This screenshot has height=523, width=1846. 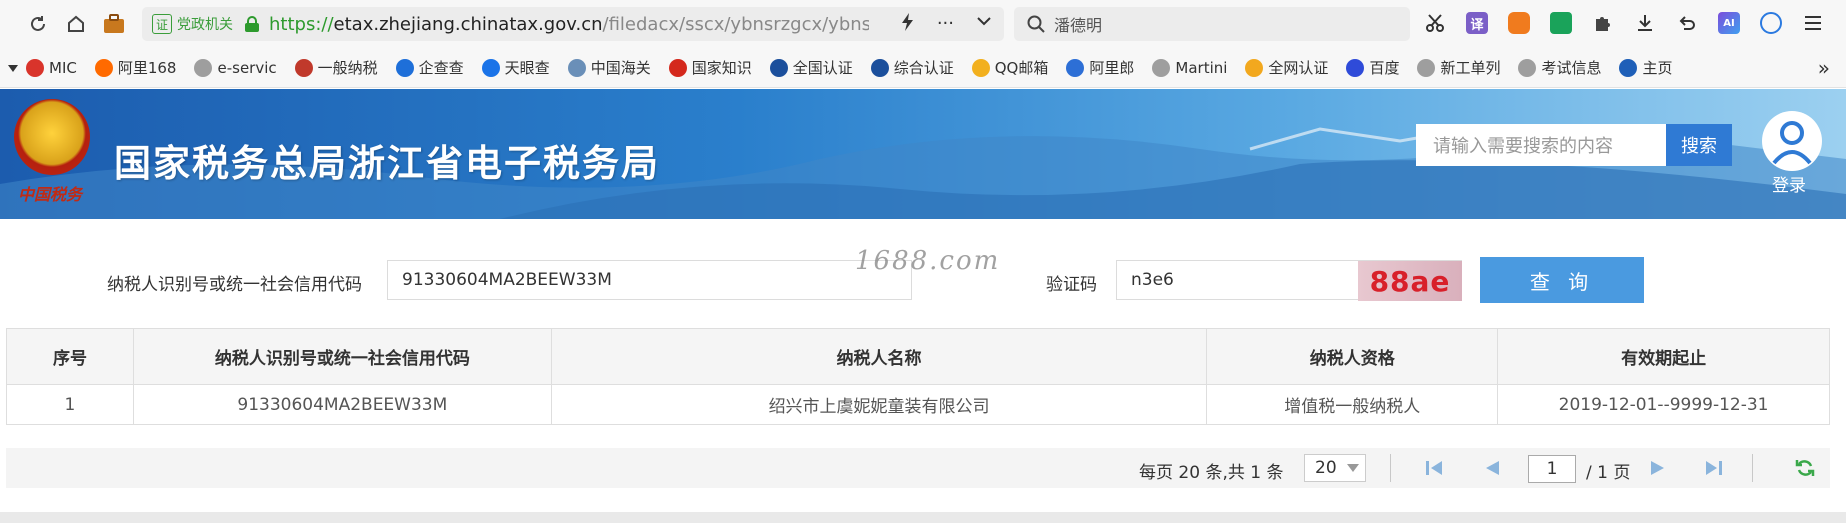 I want to click on bookmark-item: 考试信息, so click(x=1559, y=67).